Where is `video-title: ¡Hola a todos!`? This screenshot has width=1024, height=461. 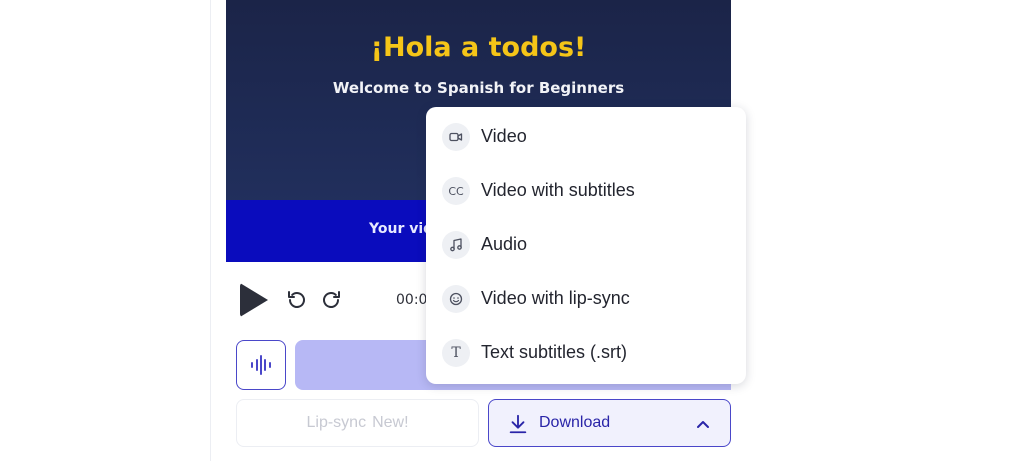
video-title: ¡Hola a todos! is located at coordinates (478, 47).